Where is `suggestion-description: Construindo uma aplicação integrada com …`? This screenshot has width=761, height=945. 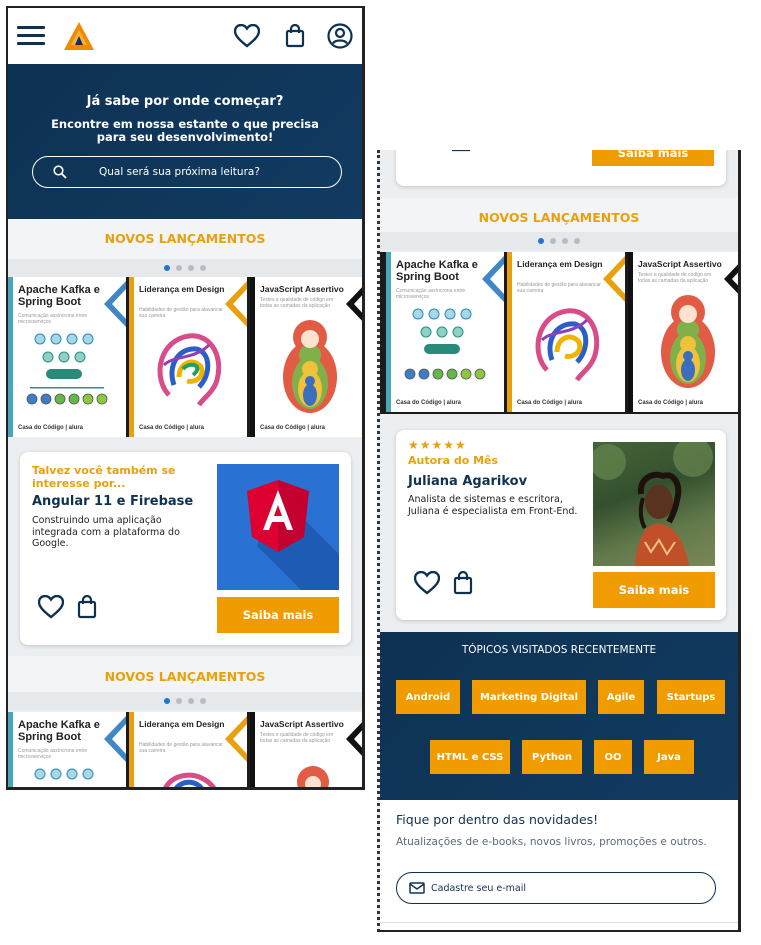
suggestion-description: Construindo uma aplicação integrada com … is located at coordinates (106, 532).